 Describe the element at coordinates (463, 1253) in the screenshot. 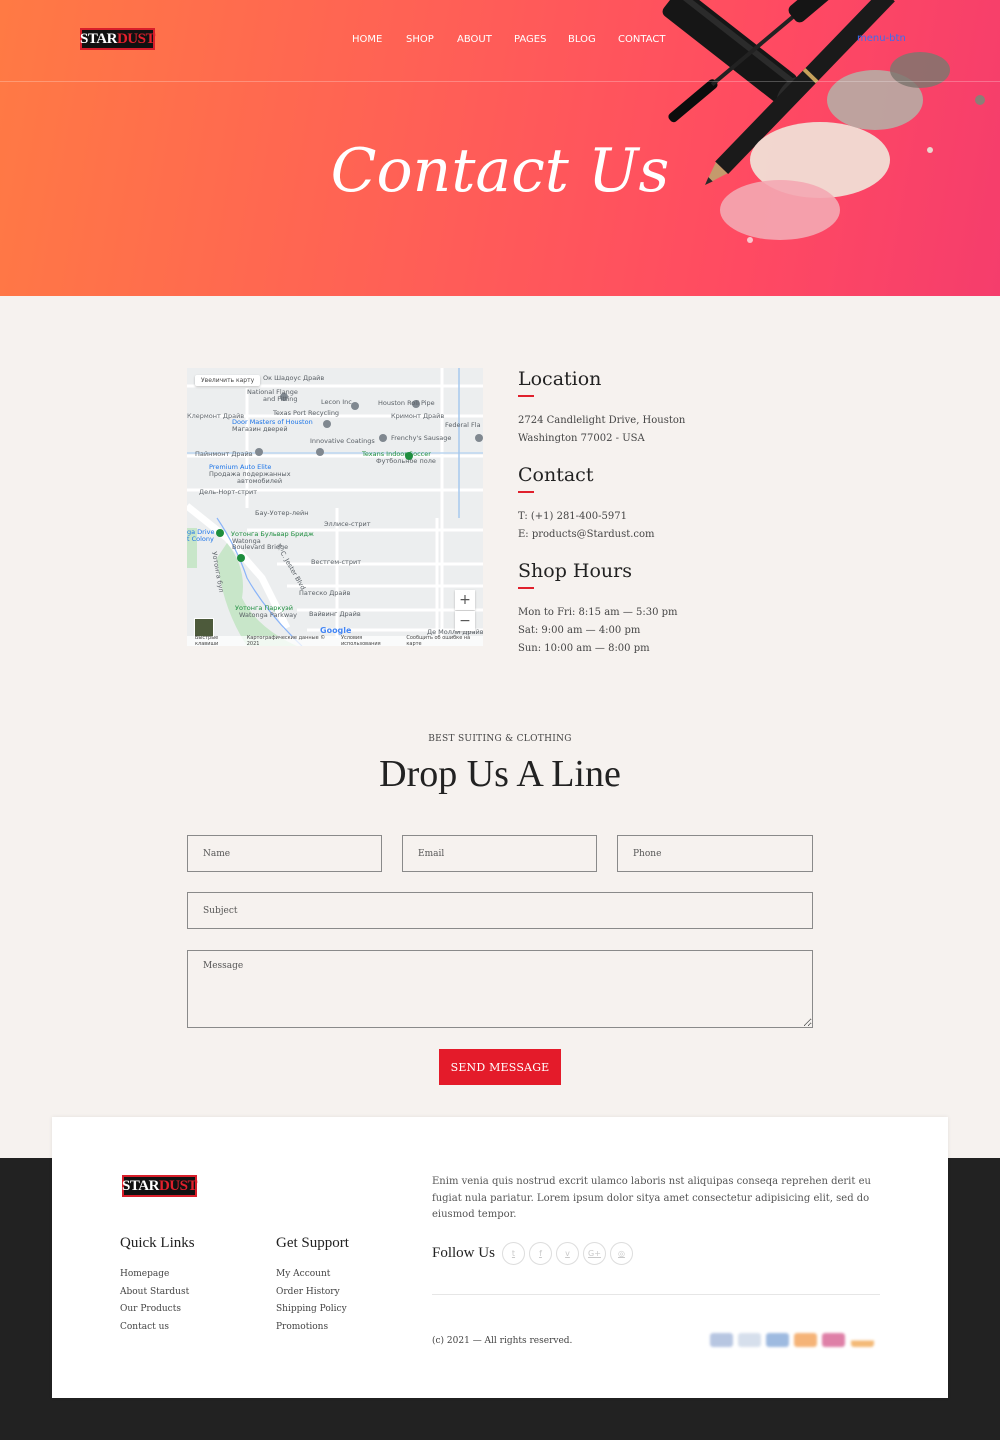

I see `follow-us-heading: Follow Us` at that location.